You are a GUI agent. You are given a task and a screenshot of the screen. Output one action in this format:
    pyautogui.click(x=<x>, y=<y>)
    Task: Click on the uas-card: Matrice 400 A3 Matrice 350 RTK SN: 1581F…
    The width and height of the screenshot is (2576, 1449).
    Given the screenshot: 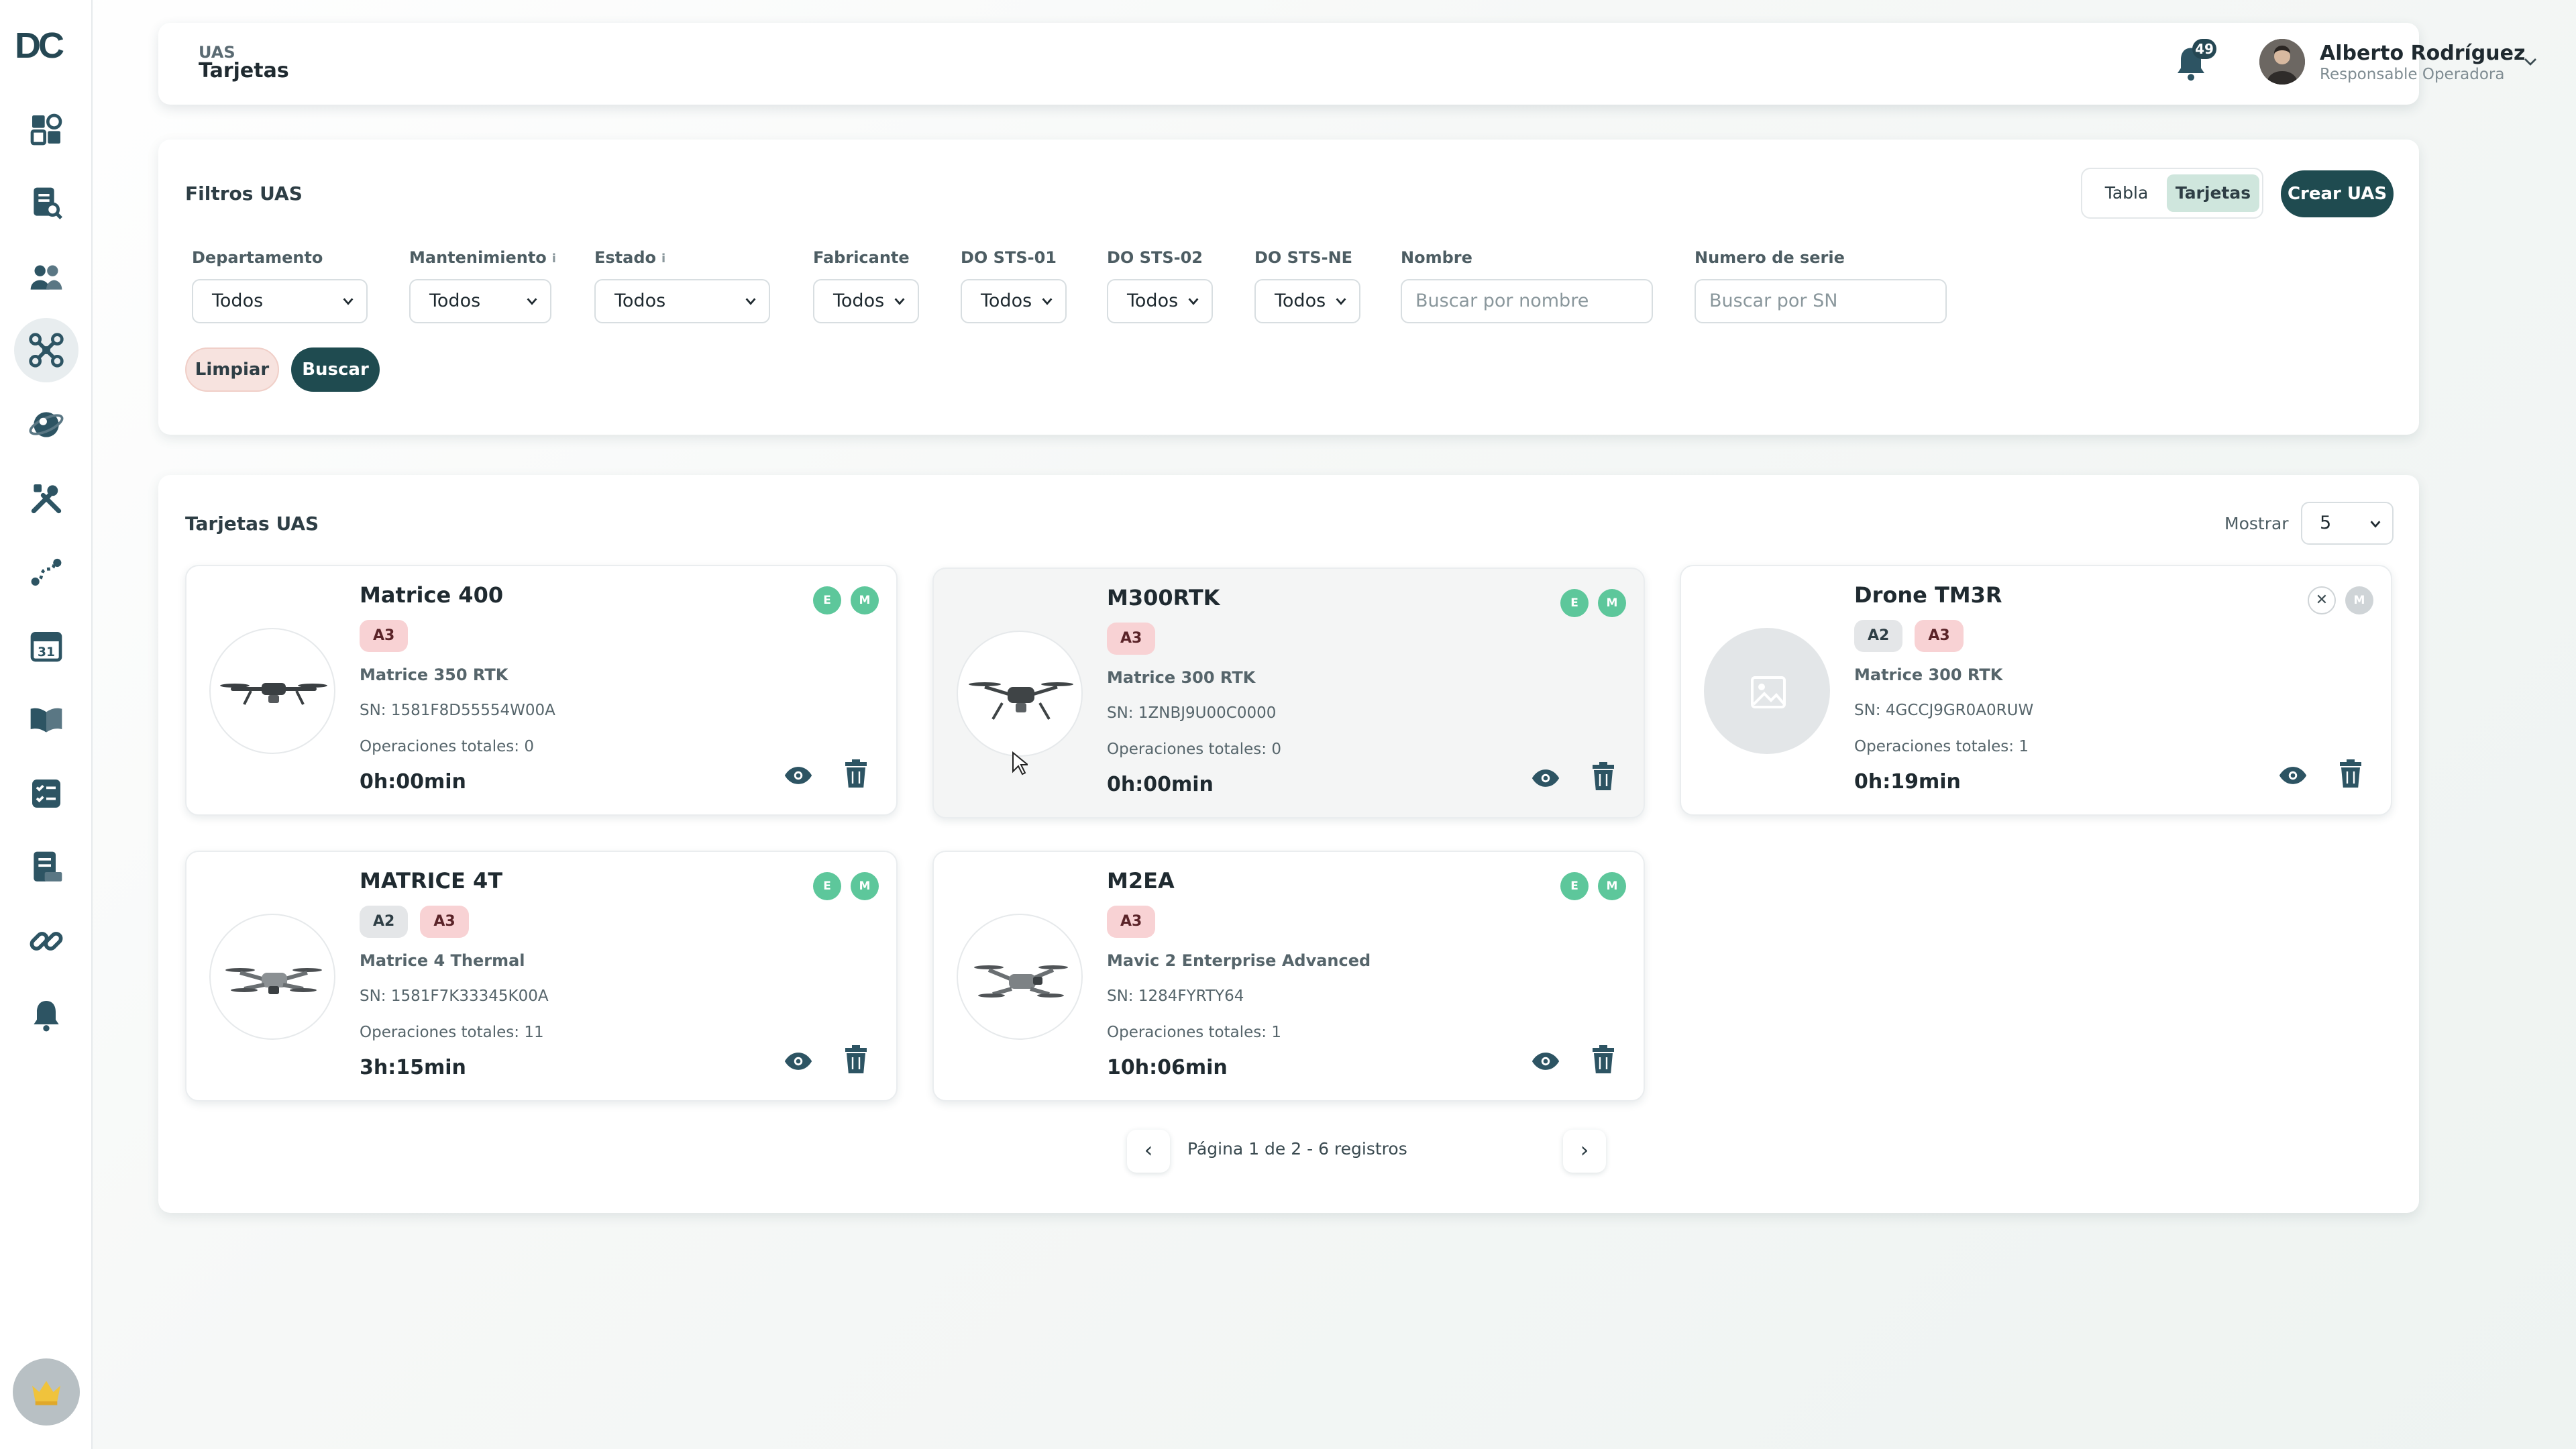 What is the action you would take?
    pyautogui.click(x=541, y=690)
    